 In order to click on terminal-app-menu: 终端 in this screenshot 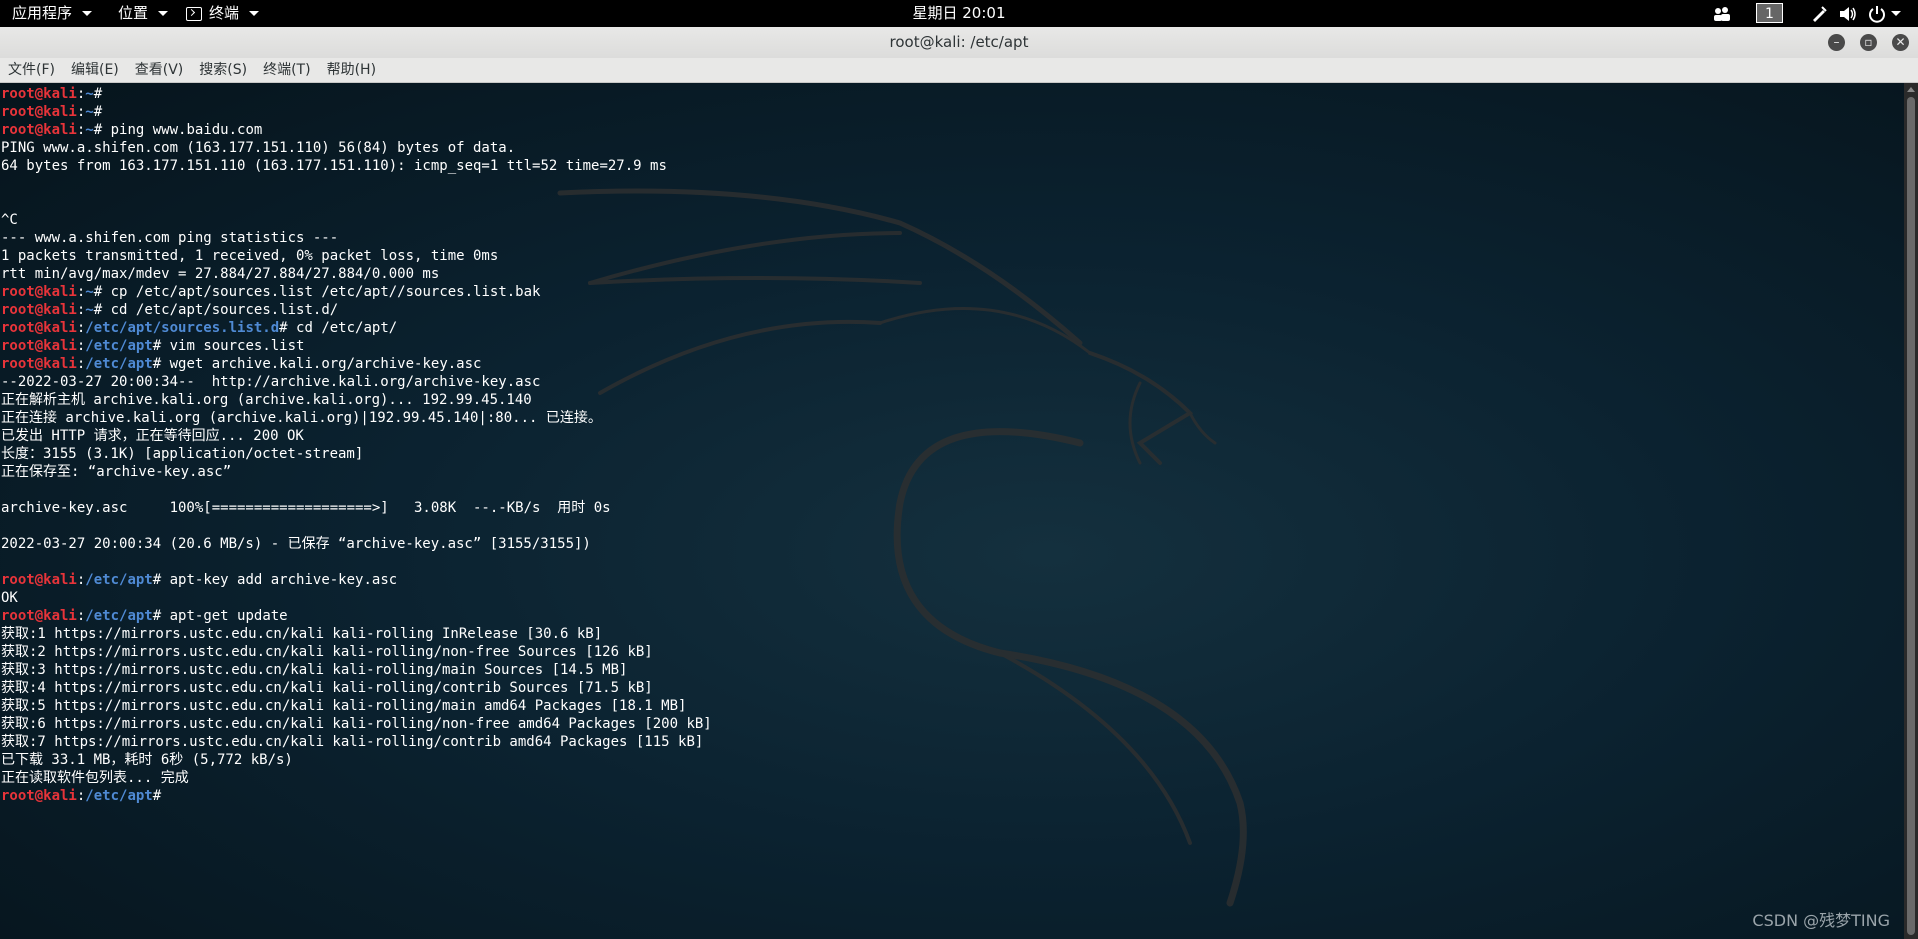, I will do `click(223, 13)`.